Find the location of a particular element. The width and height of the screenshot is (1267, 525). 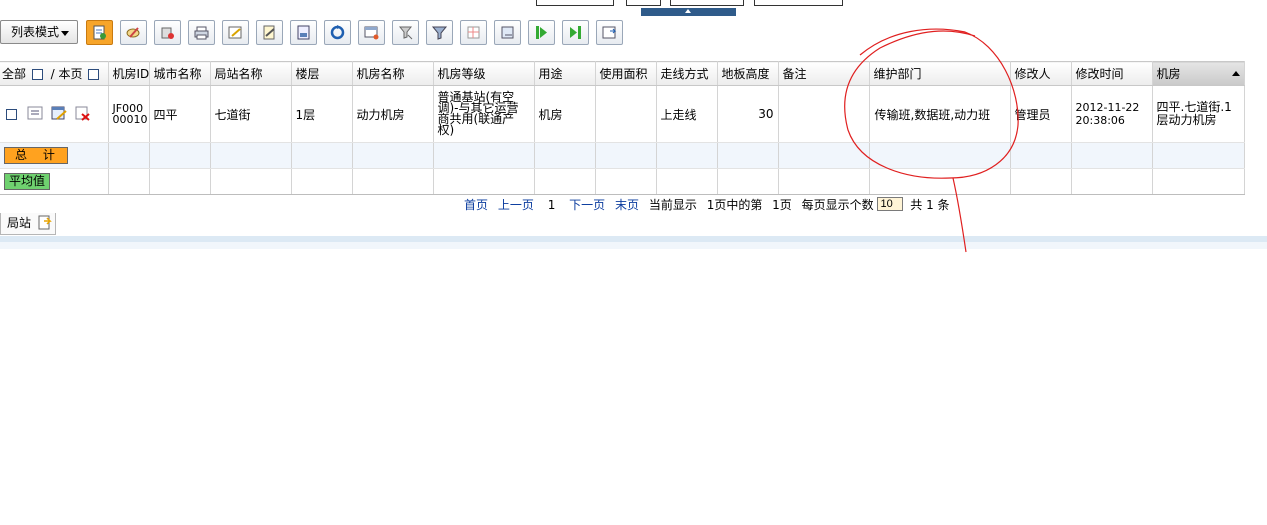

next-icon is located at coordinates (541, 32).